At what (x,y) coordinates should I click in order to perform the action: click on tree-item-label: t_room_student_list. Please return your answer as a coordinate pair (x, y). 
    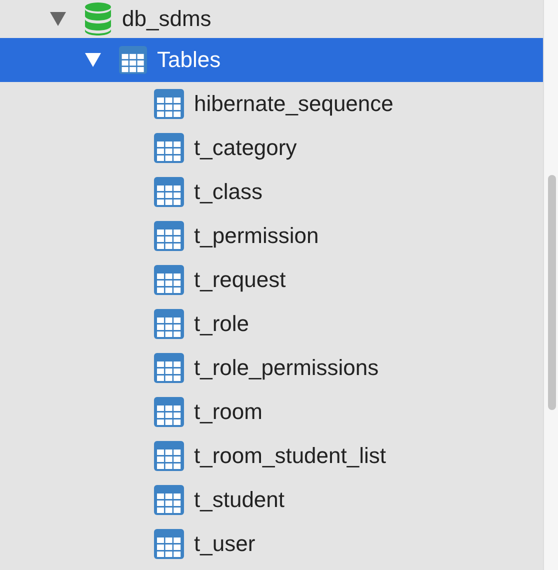
    Looking at the image, I should click on (290, 456).